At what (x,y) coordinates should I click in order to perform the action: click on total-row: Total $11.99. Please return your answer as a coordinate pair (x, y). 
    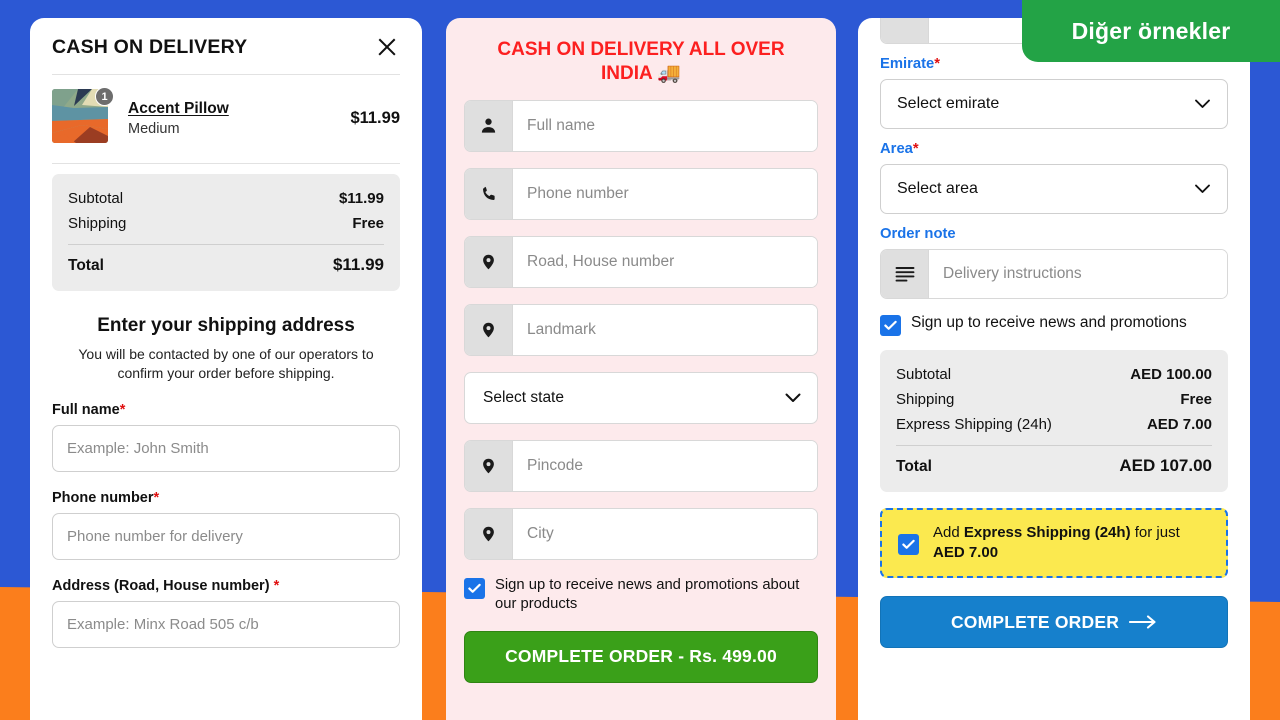
    Looking at the image, I should click on (226, 265).